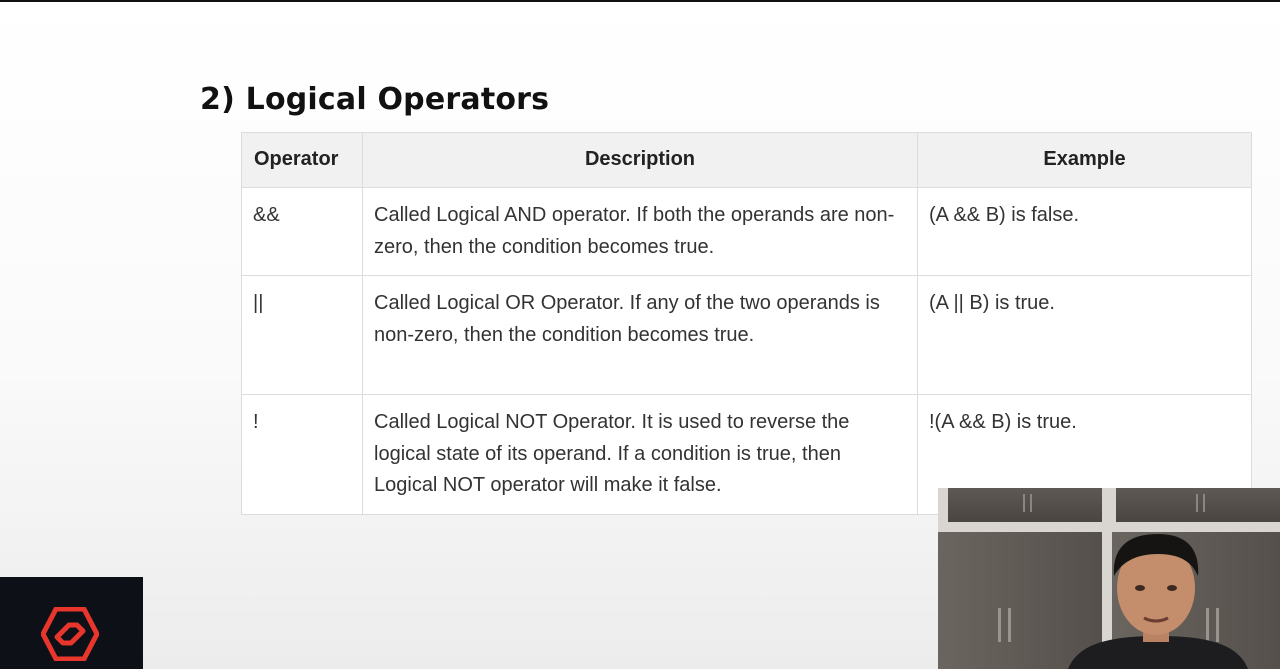  I want to click on example-cell: (A || B) is true., so click(1084, 335).